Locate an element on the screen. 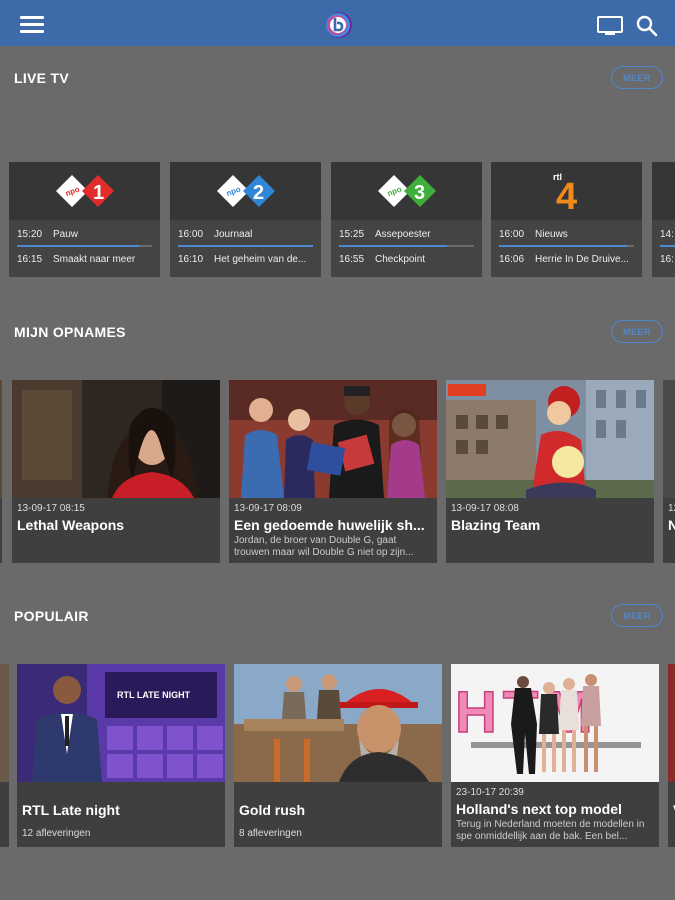  popular-episode-count: 8 afleveringen is located at coordinates (270, 833).